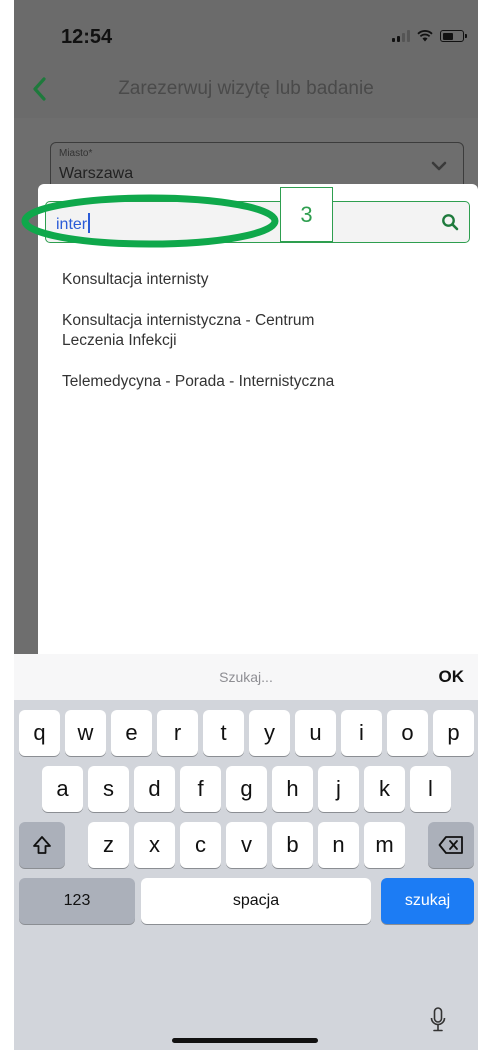 This screenshot has width=492, height=1050. I want to click on key-q: q, so click(39, 733).